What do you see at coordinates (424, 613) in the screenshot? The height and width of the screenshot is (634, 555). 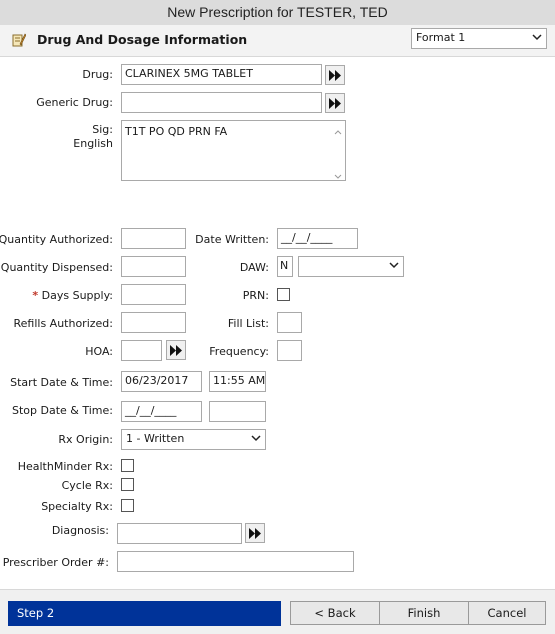 I see `finish-button: Finish` at bounding box center [424, 613].